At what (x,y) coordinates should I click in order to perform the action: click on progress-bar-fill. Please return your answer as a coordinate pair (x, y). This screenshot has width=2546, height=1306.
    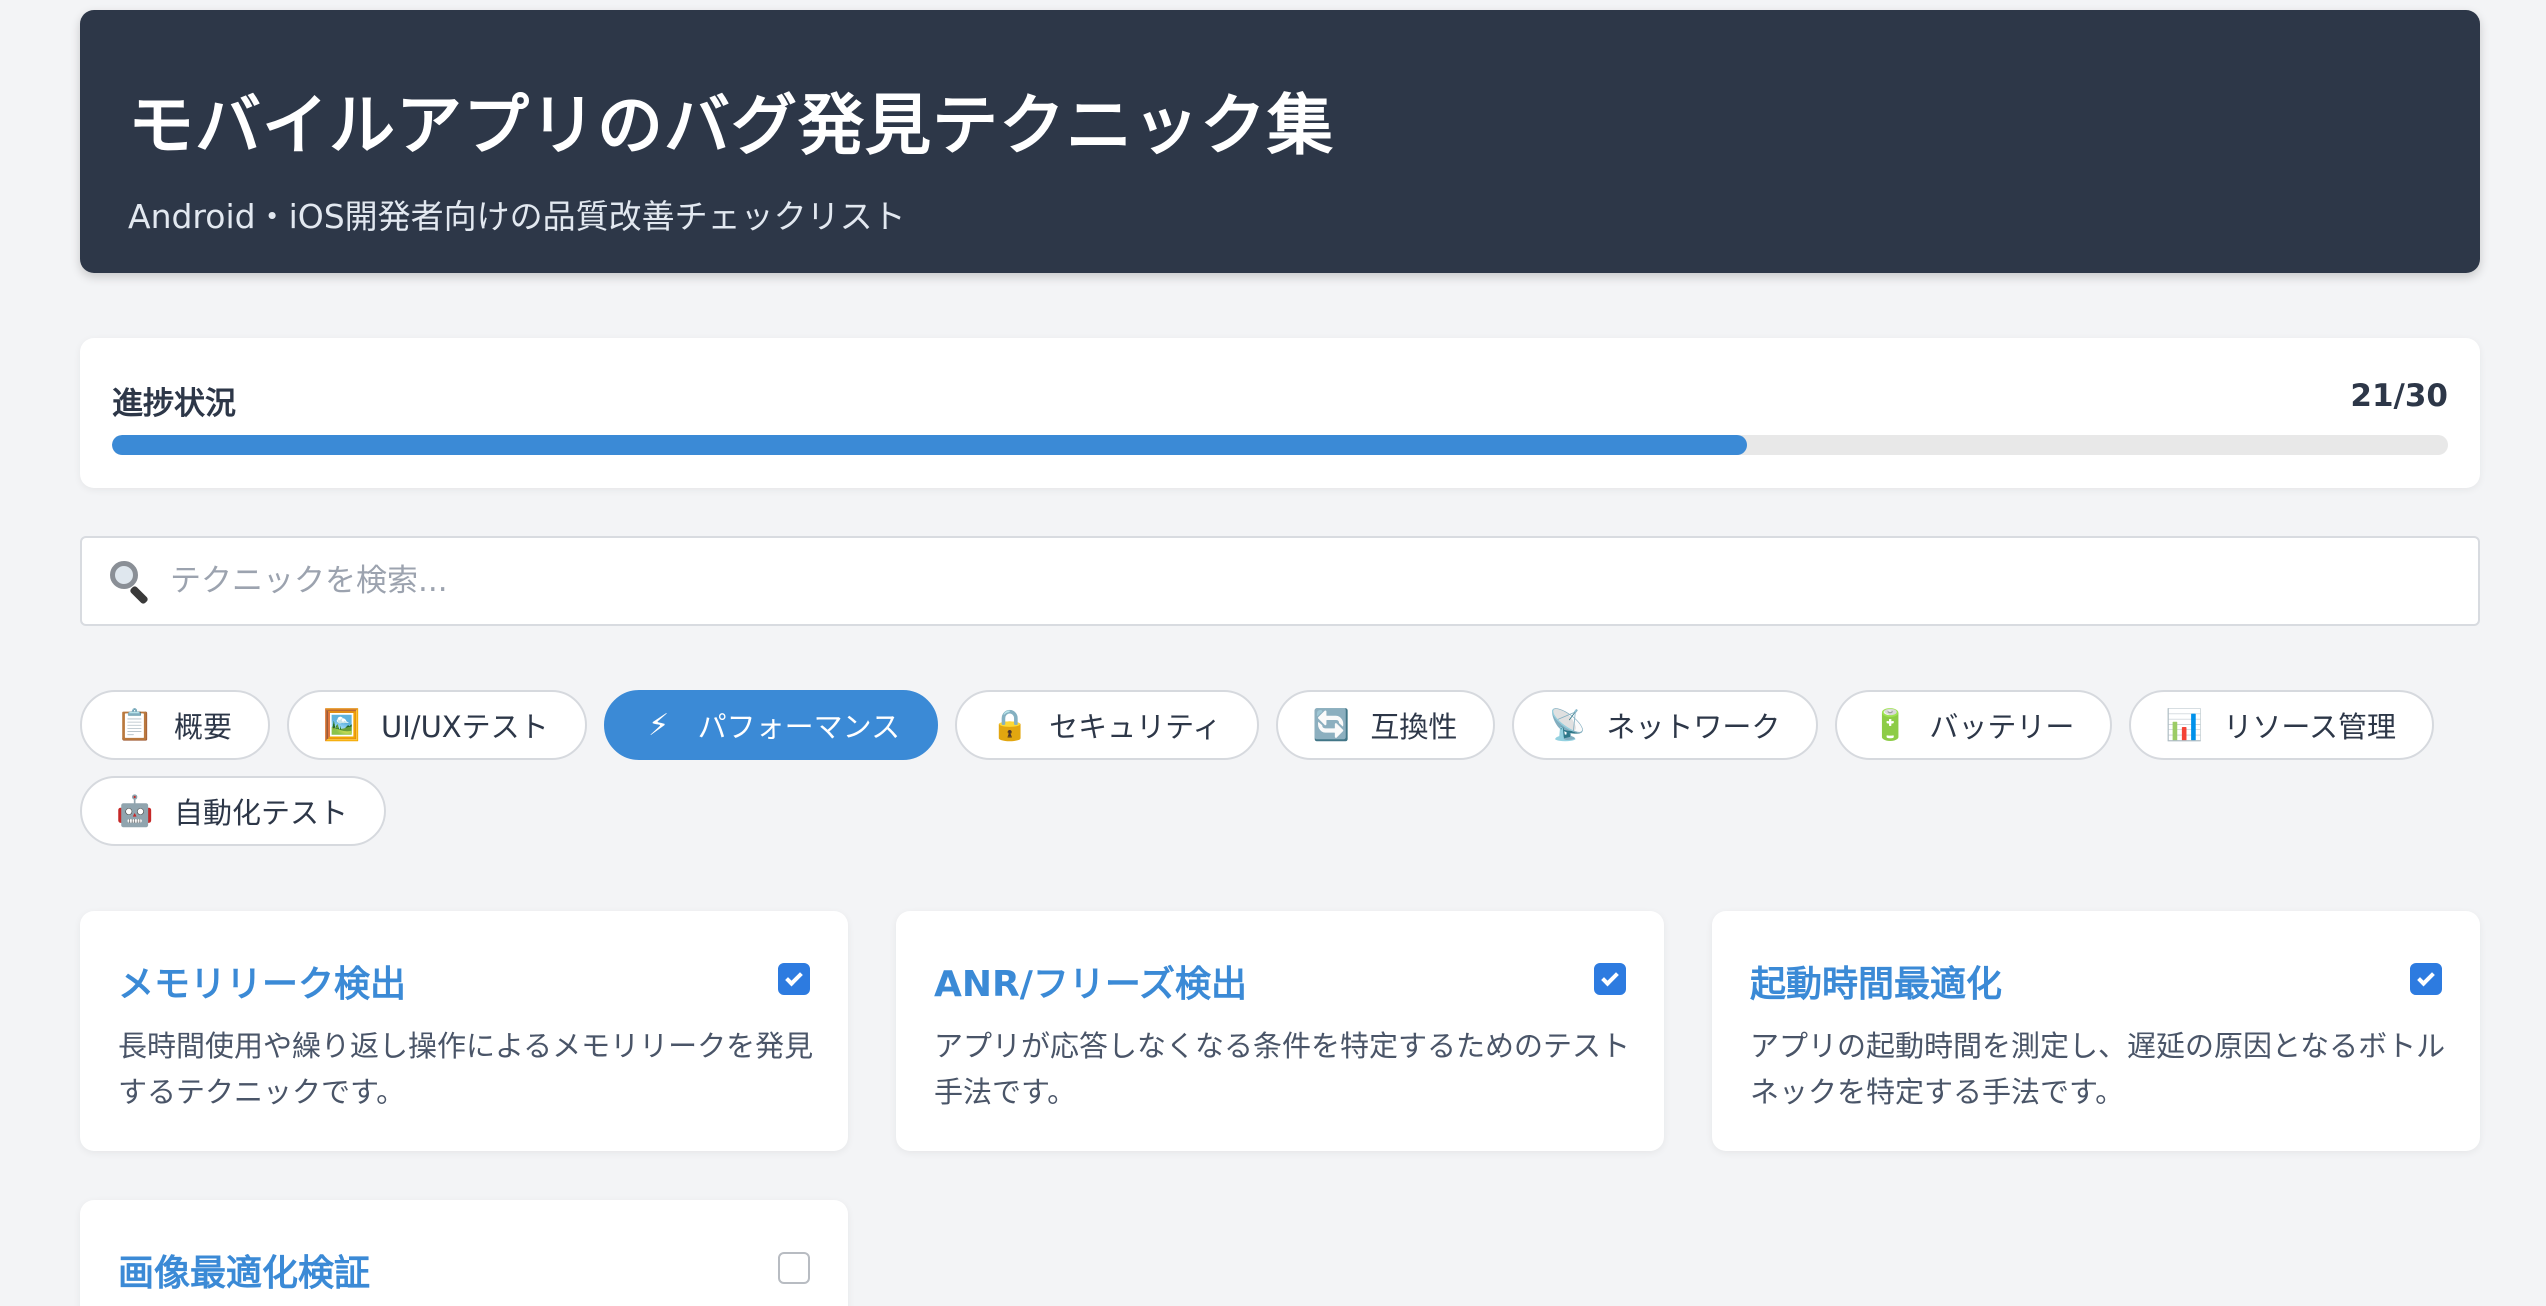
    Looking at the image, I should click on (930, 445).